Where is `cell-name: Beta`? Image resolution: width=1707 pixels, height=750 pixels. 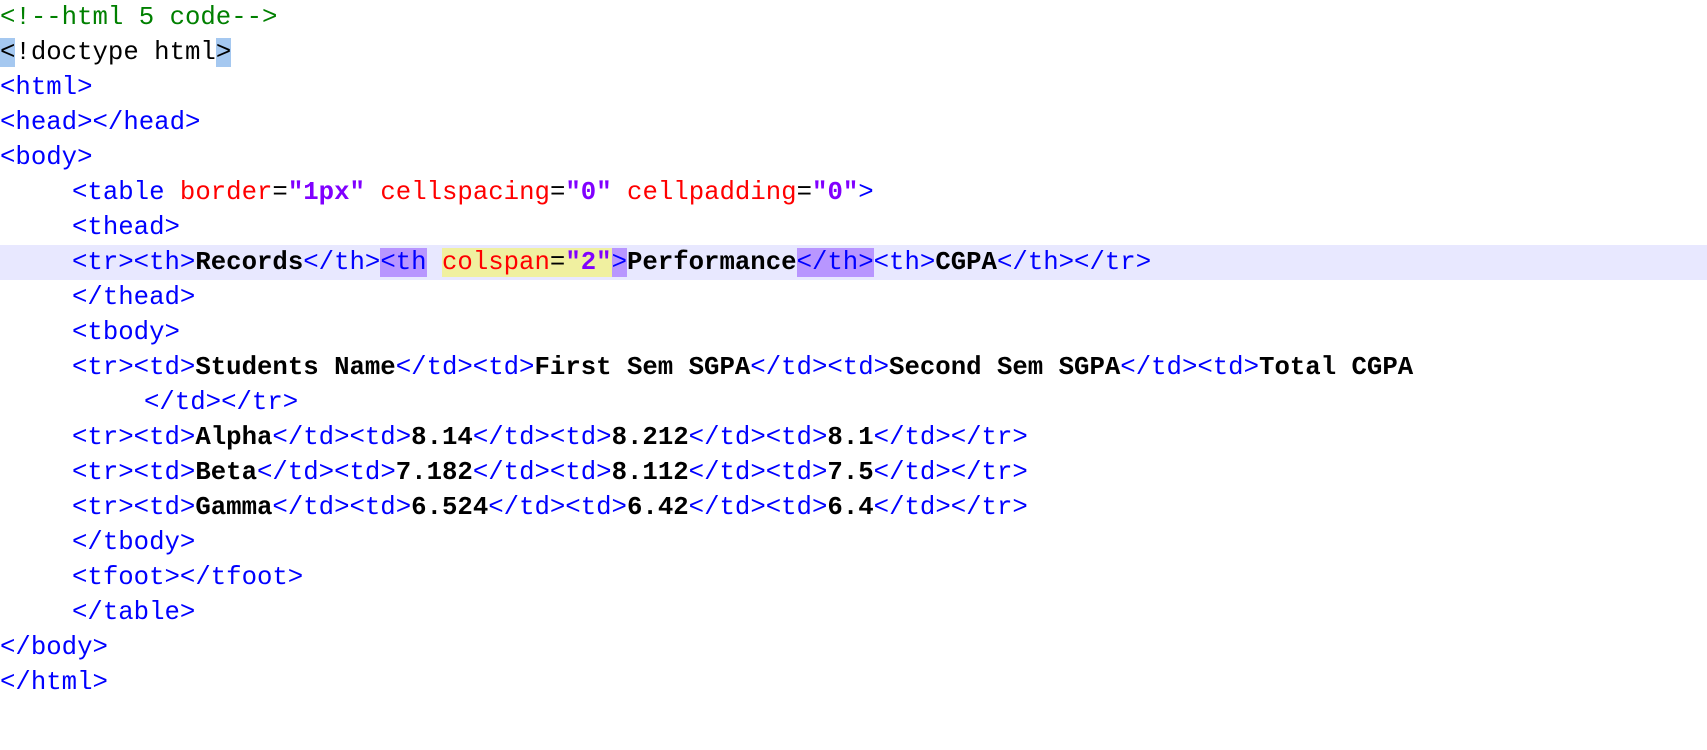
cell-name: Beta is located at coordinates (226, 472).